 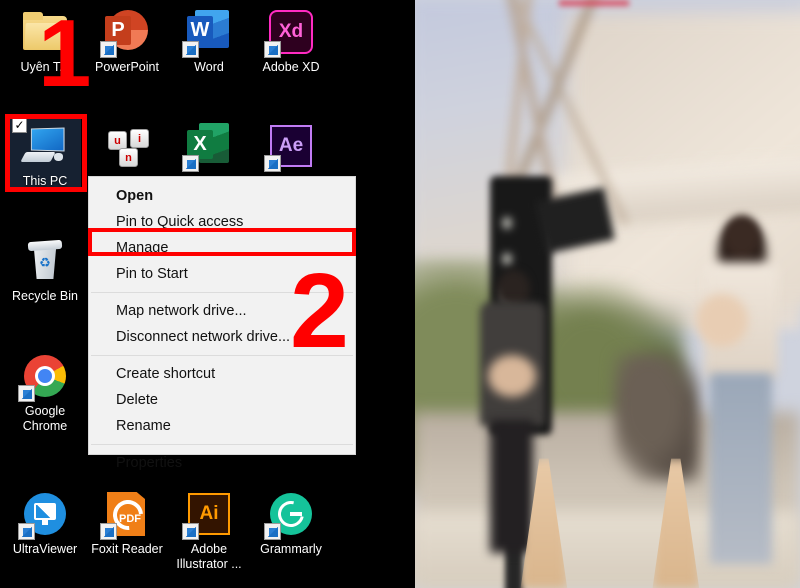 I want to click on ultraviewer-icon, so click(x=43, y=515).